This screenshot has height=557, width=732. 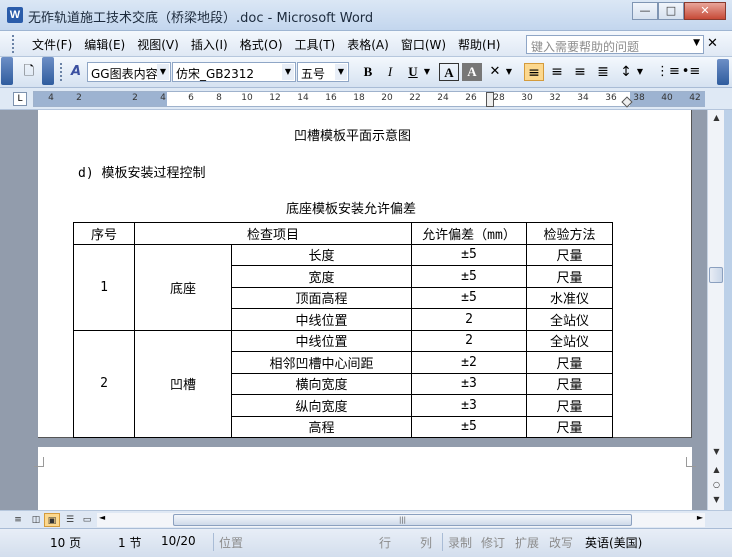 I want to click on menu-view: 视图(V), so click(x=158, y=44).